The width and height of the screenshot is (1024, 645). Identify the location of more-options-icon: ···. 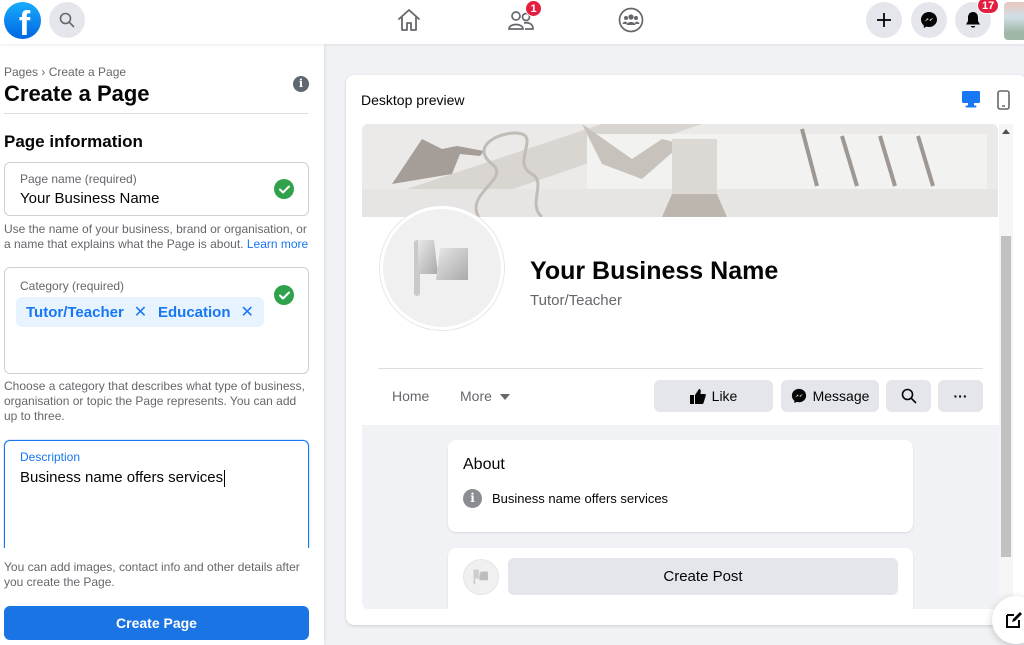
(960, 396).